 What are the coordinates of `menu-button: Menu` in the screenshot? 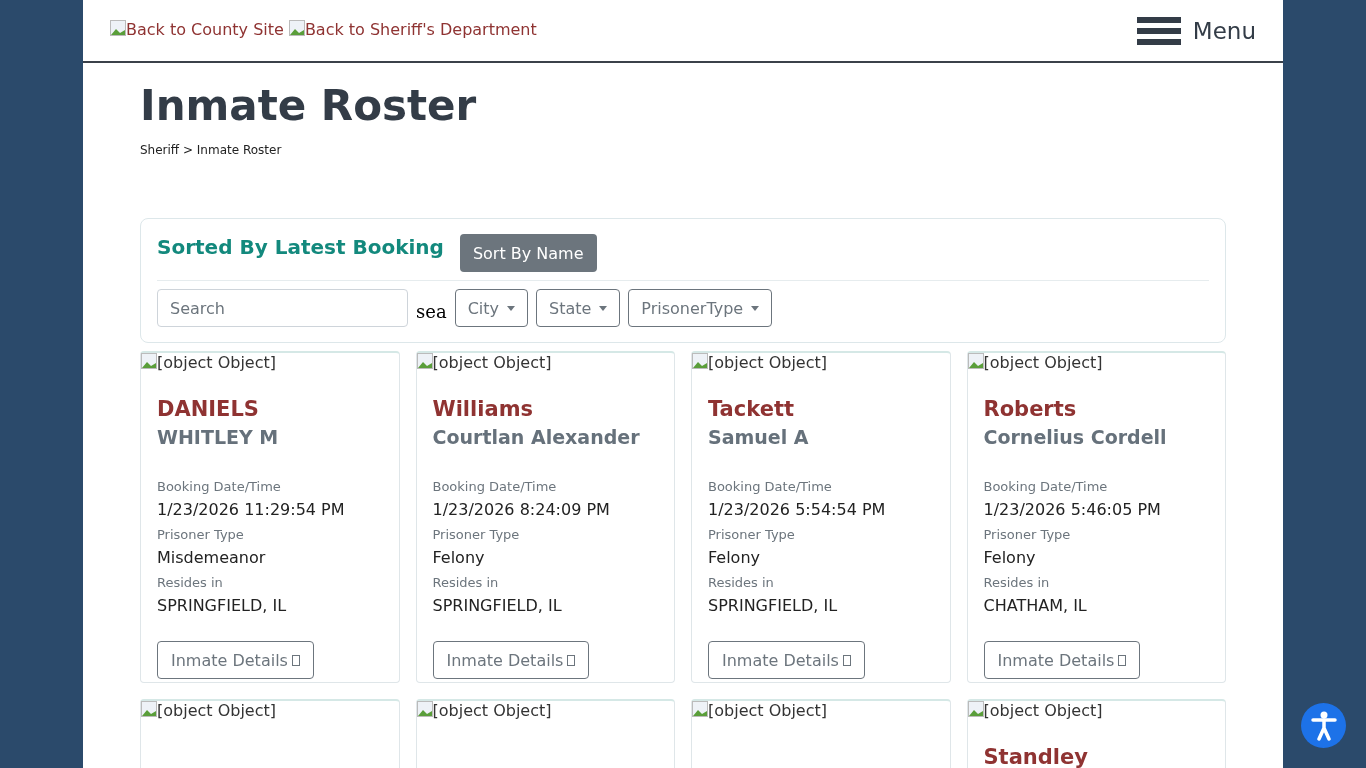 It's located at (1196, 30).